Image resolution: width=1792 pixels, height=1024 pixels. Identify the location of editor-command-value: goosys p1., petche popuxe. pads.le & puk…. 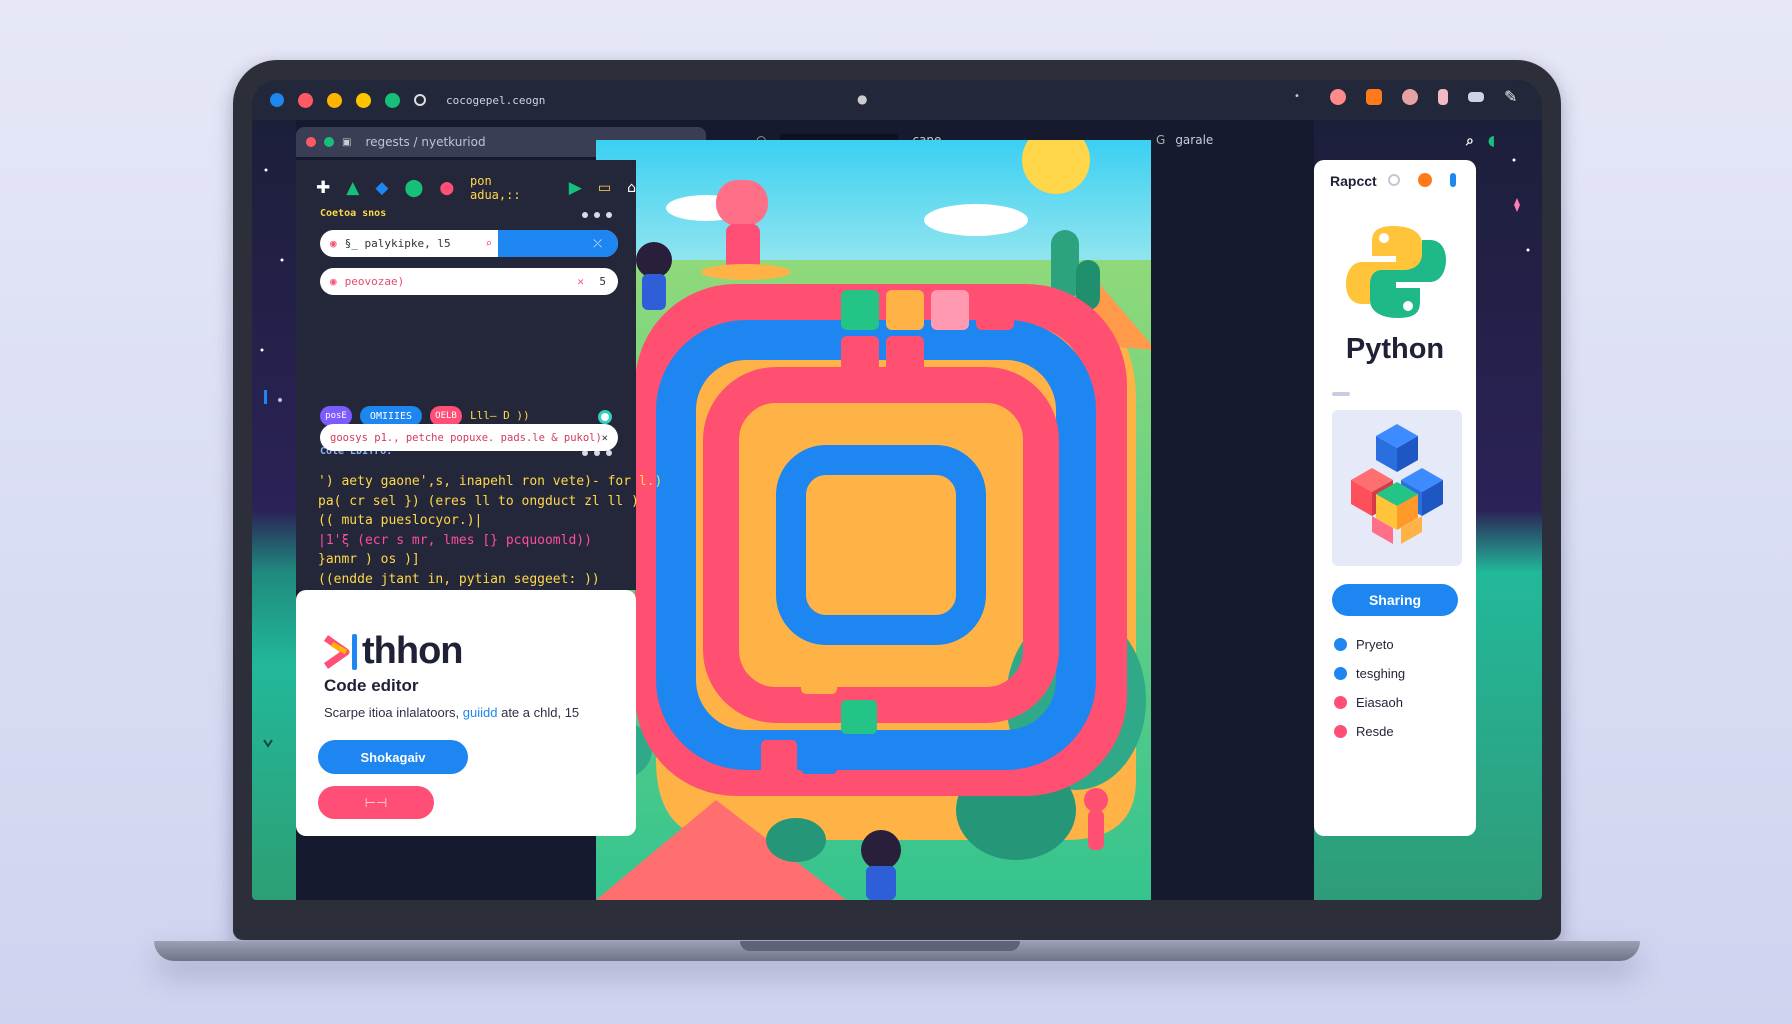
(466, 437).